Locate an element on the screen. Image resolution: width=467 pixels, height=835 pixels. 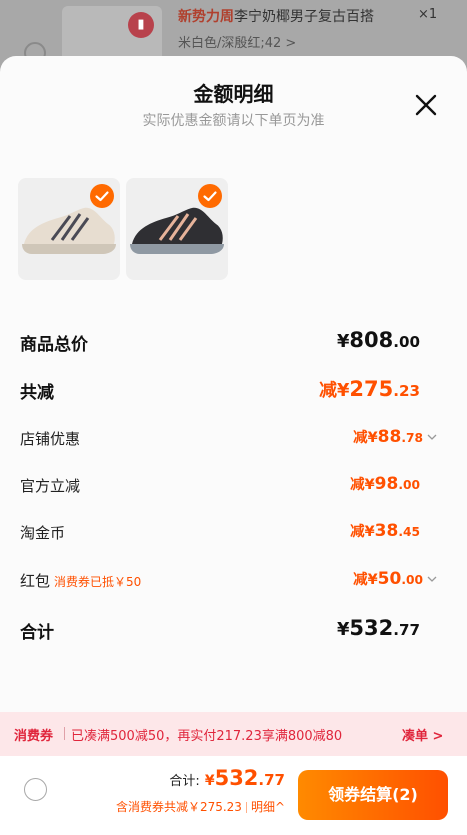
row-goods-total: 商品总价 ¥808.00 is located at coordinates (231, 341).